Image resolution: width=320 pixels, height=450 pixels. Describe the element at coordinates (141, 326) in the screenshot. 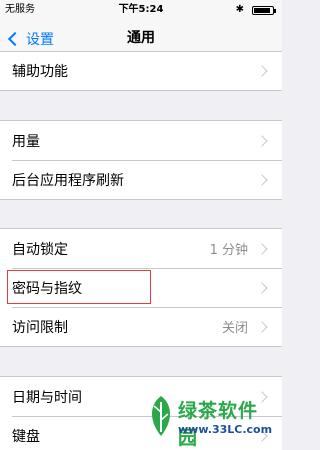

I see `row-restrictions: 访问限制 关闭` at that location.